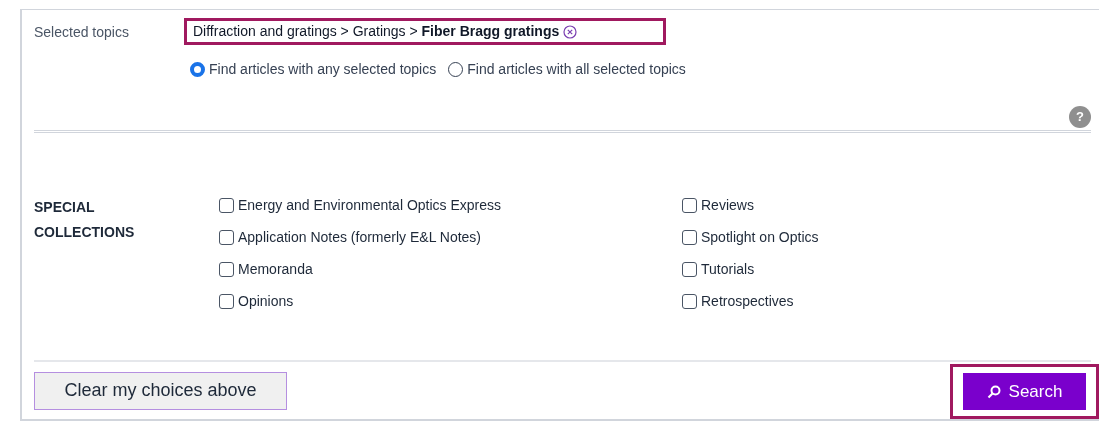  I want to click on checkbox-option: Reviews, so click(832, 205).